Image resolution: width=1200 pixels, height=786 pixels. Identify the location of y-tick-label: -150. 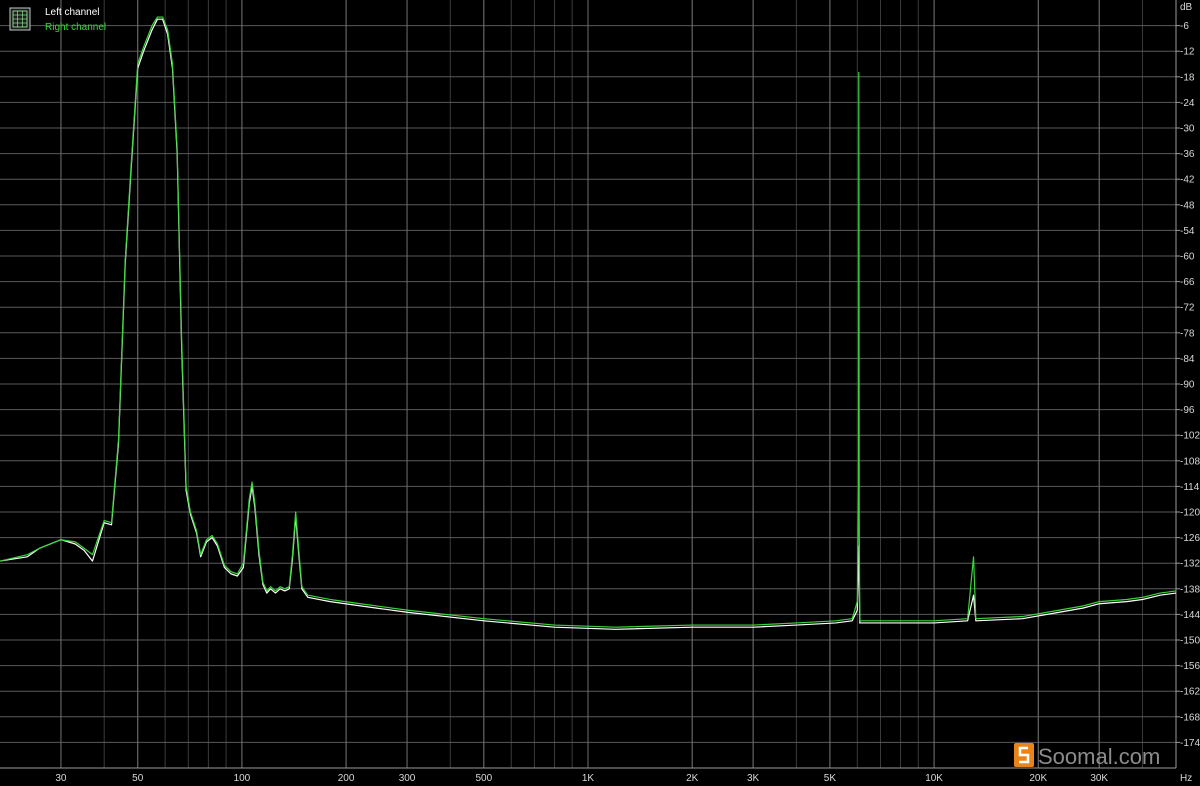
(1190, 641).